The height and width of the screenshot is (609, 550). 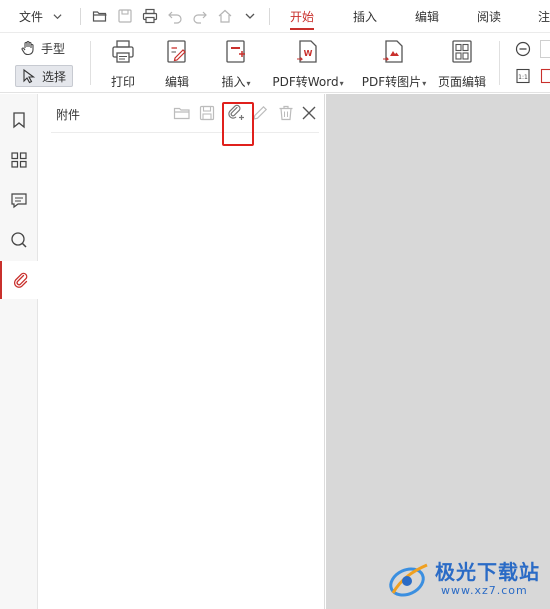 I want to click on svg-text: W, so click(x=308, y=53).